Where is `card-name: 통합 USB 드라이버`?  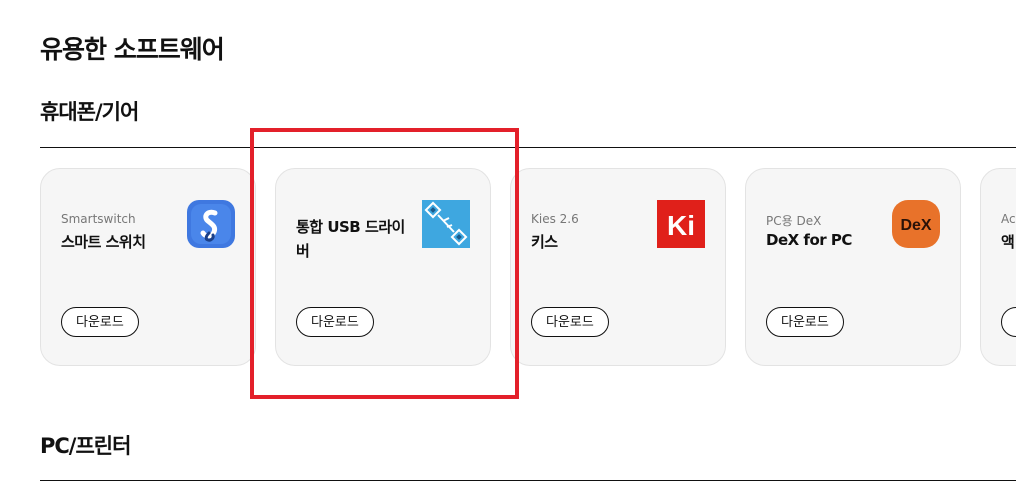 card-name: 통합 USB 드라이버 is located at coordinates (350, 239).